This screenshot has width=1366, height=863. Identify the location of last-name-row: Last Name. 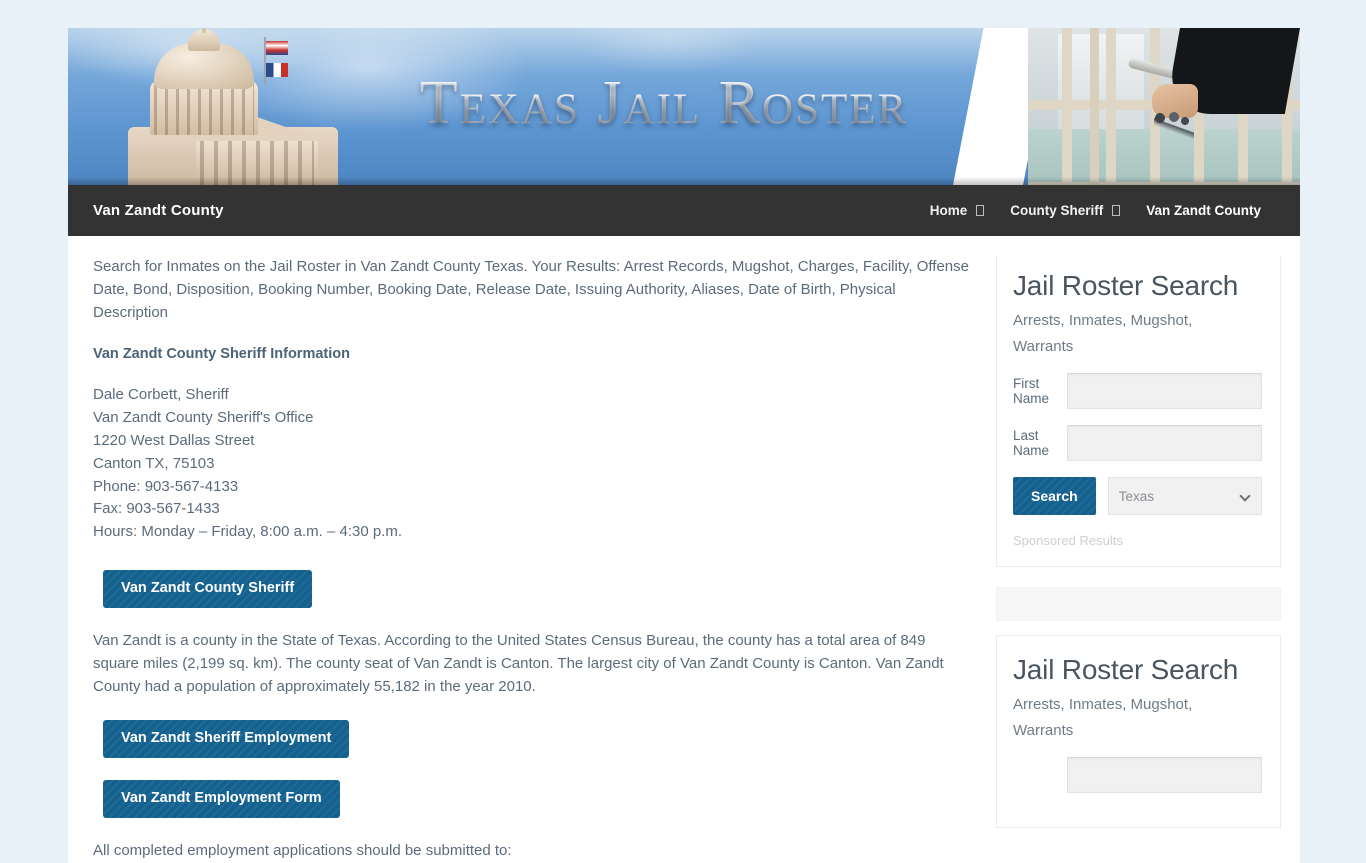
(1137, 443).